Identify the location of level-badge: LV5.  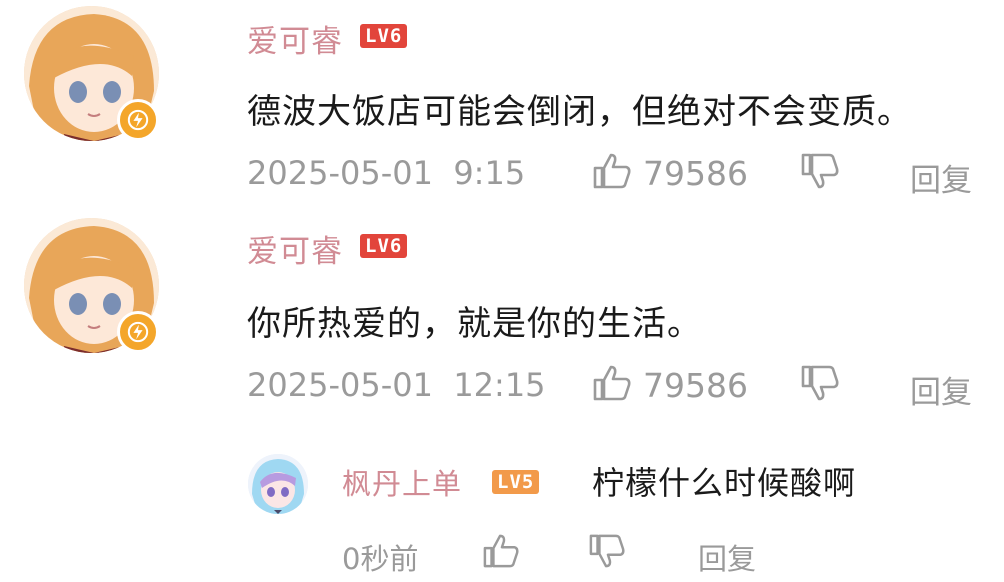
(516, 482).